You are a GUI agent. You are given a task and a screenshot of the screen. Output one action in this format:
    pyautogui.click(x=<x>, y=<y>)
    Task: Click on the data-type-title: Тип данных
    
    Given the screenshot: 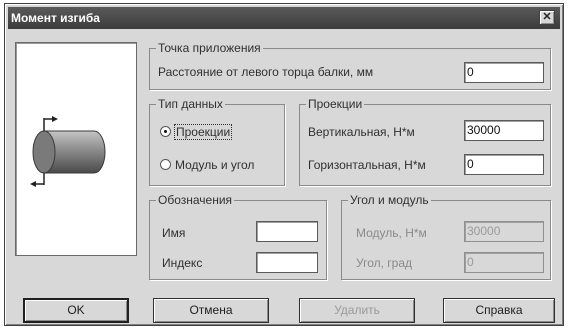 What is the action you would take?
    pyautogui.click(x=190, y=104)
    